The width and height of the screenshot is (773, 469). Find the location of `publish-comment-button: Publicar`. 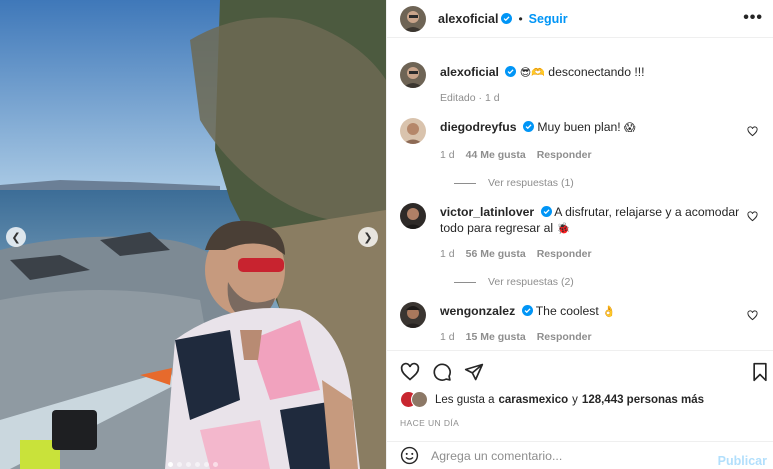

publish-comment-button: Publicar is located at coordinates (742, 461).